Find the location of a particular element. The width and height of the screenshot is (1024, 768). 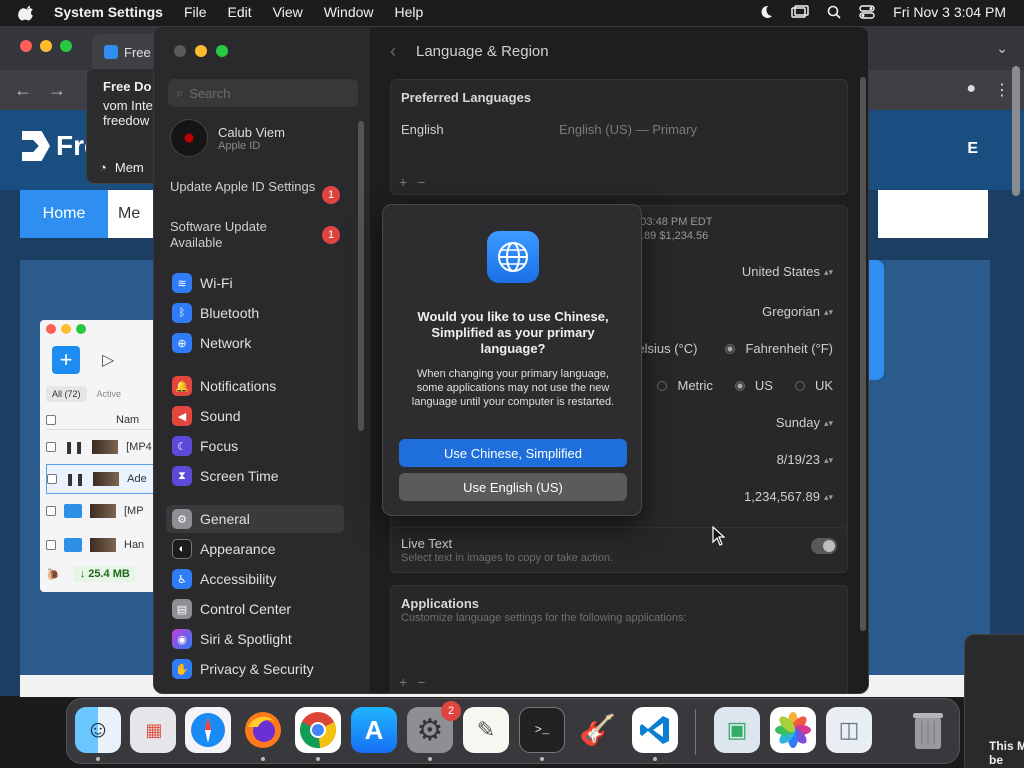

apple-id-account: Calub Viem Apple ID is located at coordinates (227, 138).